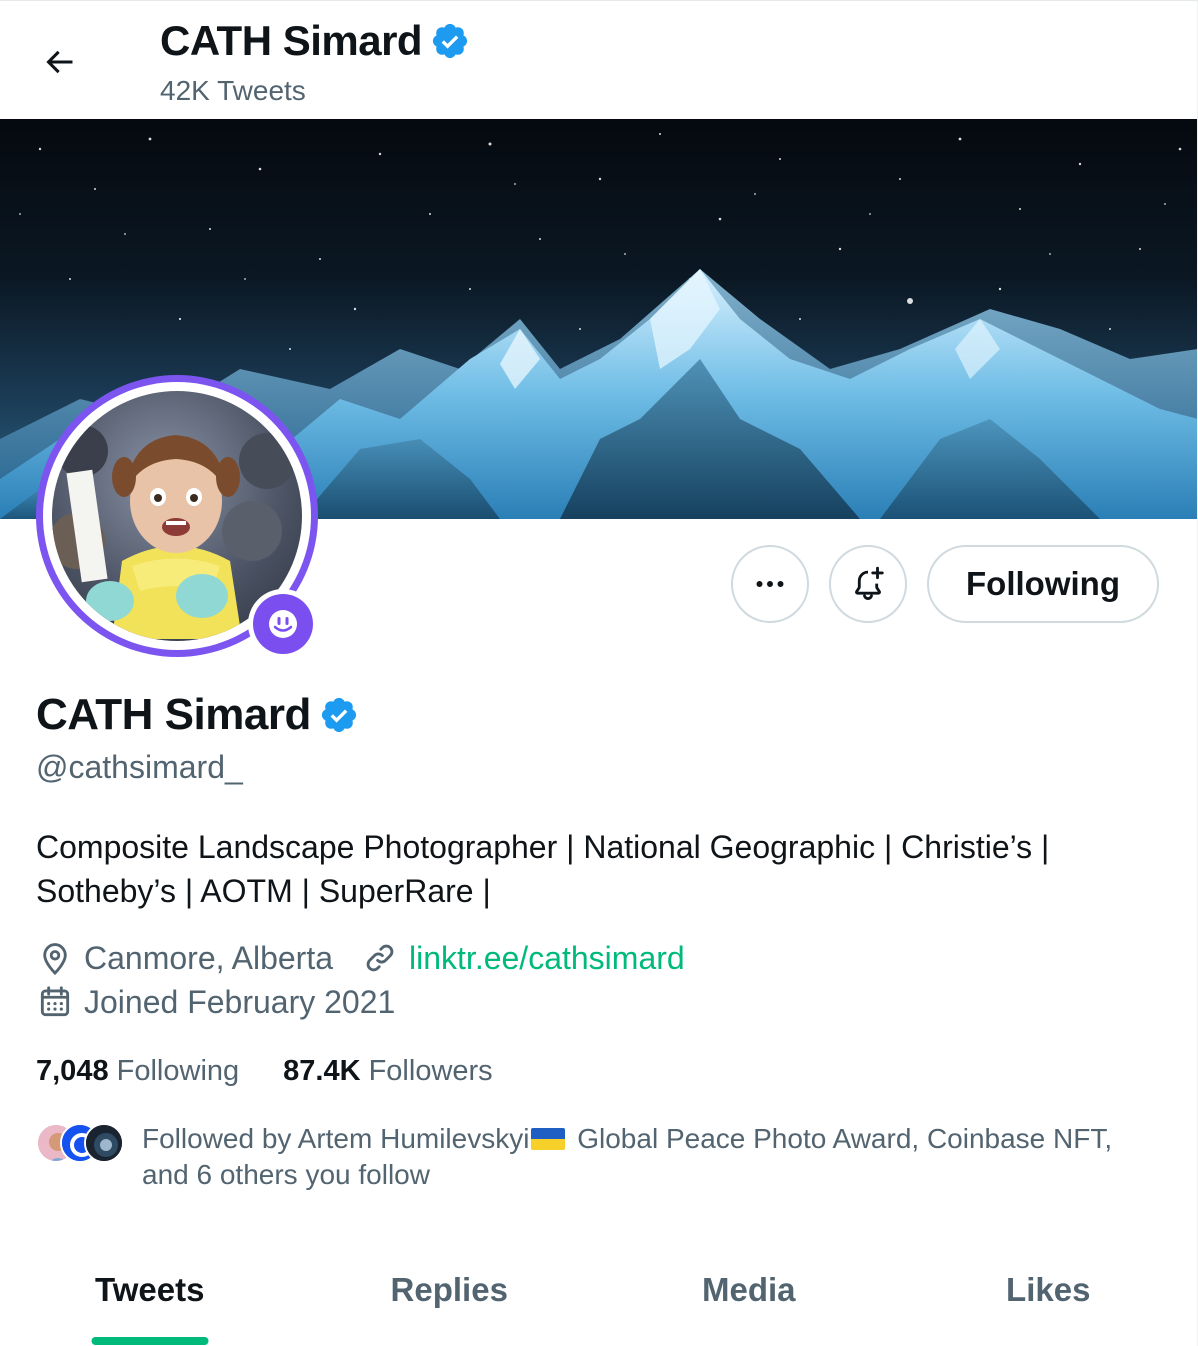 Image resolution: width=1198 pixels, height=1346 pixels. What do you see at coordinates (55, 1001) in the screenshot?
I see `calendar-icon` at bounding box center [55, 1001].